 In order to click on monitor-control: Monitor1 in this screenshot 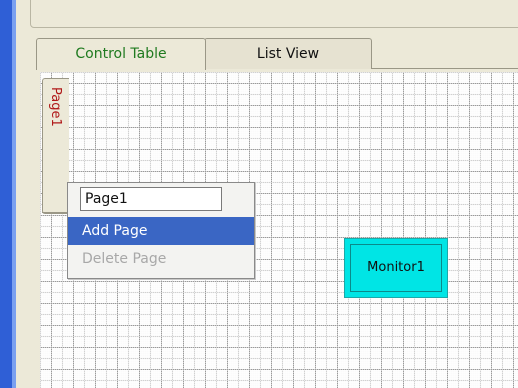, I will do `click(396, 268)`.